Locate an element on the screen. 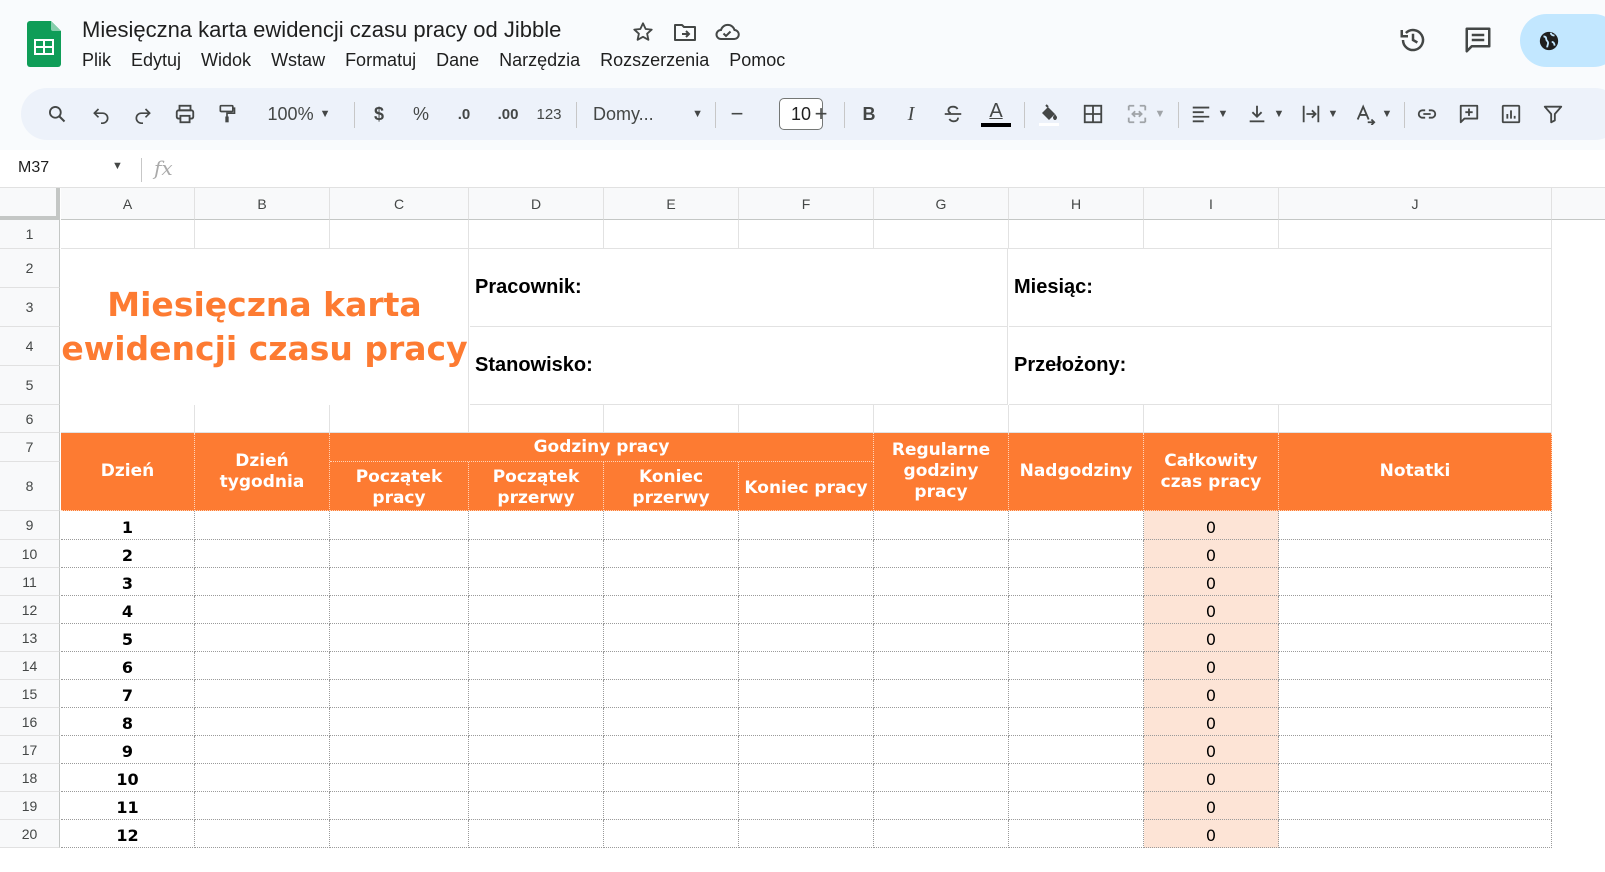  comments-icon is located at coordinates (1478, 40).